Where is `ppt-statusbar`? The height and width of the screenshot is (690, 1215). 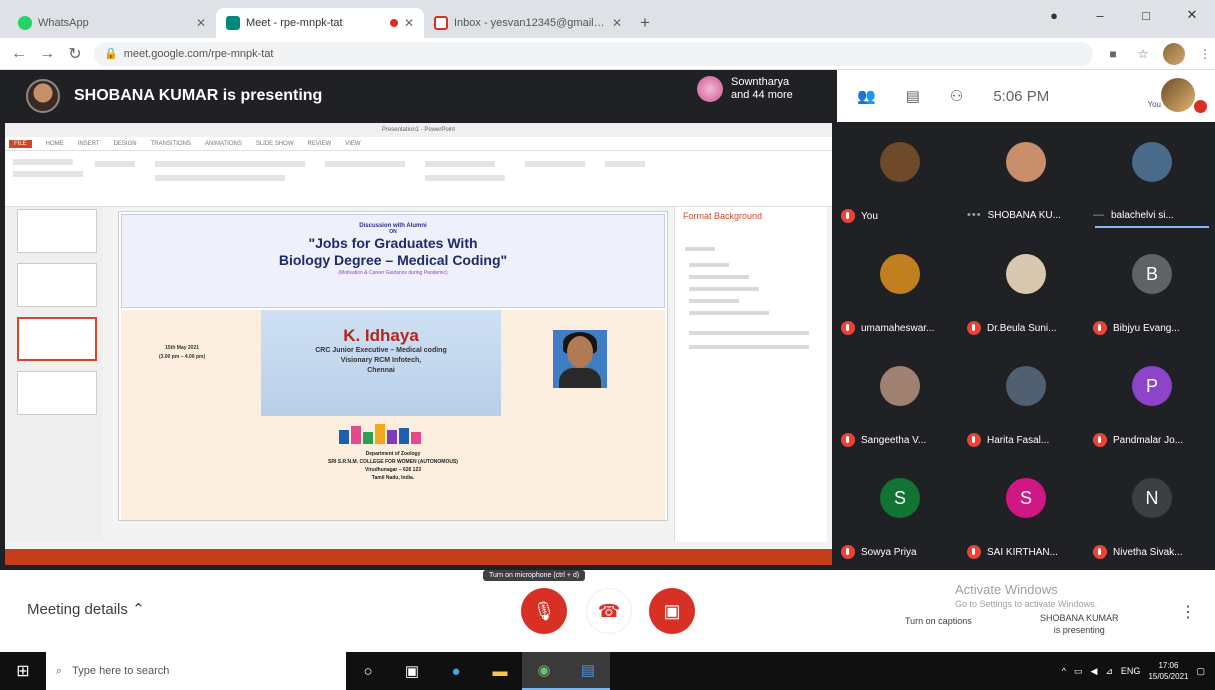
ppt-statusbar is located at coordinates (418, 557).